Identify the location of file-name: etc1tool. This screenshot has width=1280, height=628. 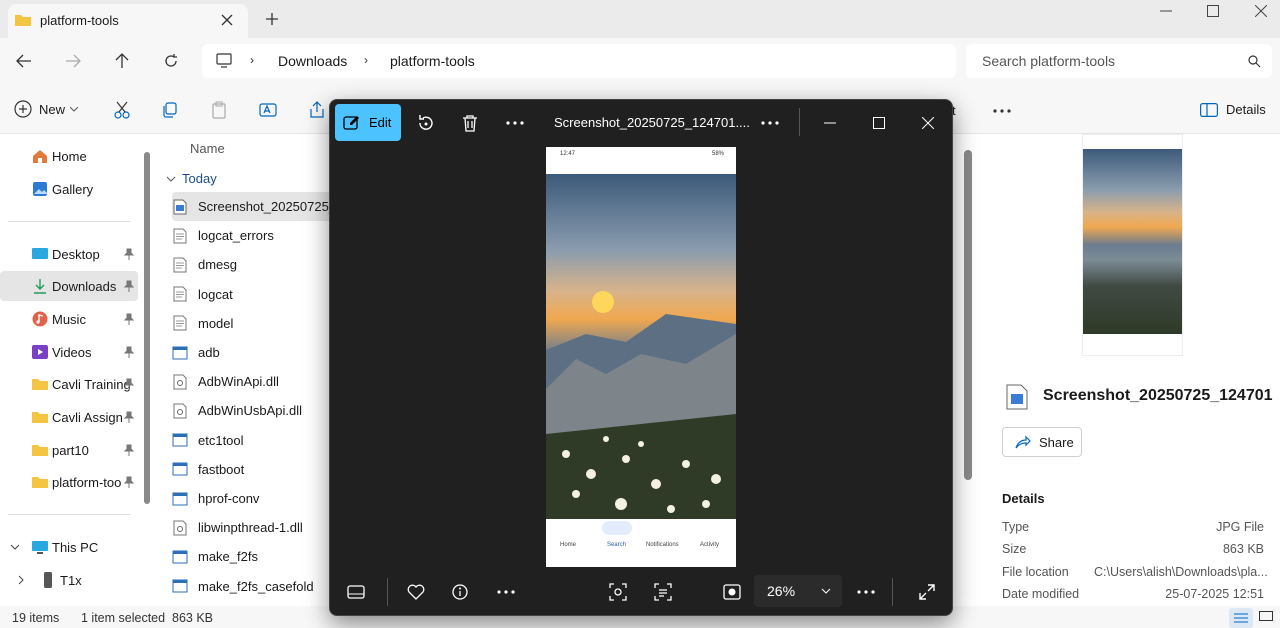
(221, 440).